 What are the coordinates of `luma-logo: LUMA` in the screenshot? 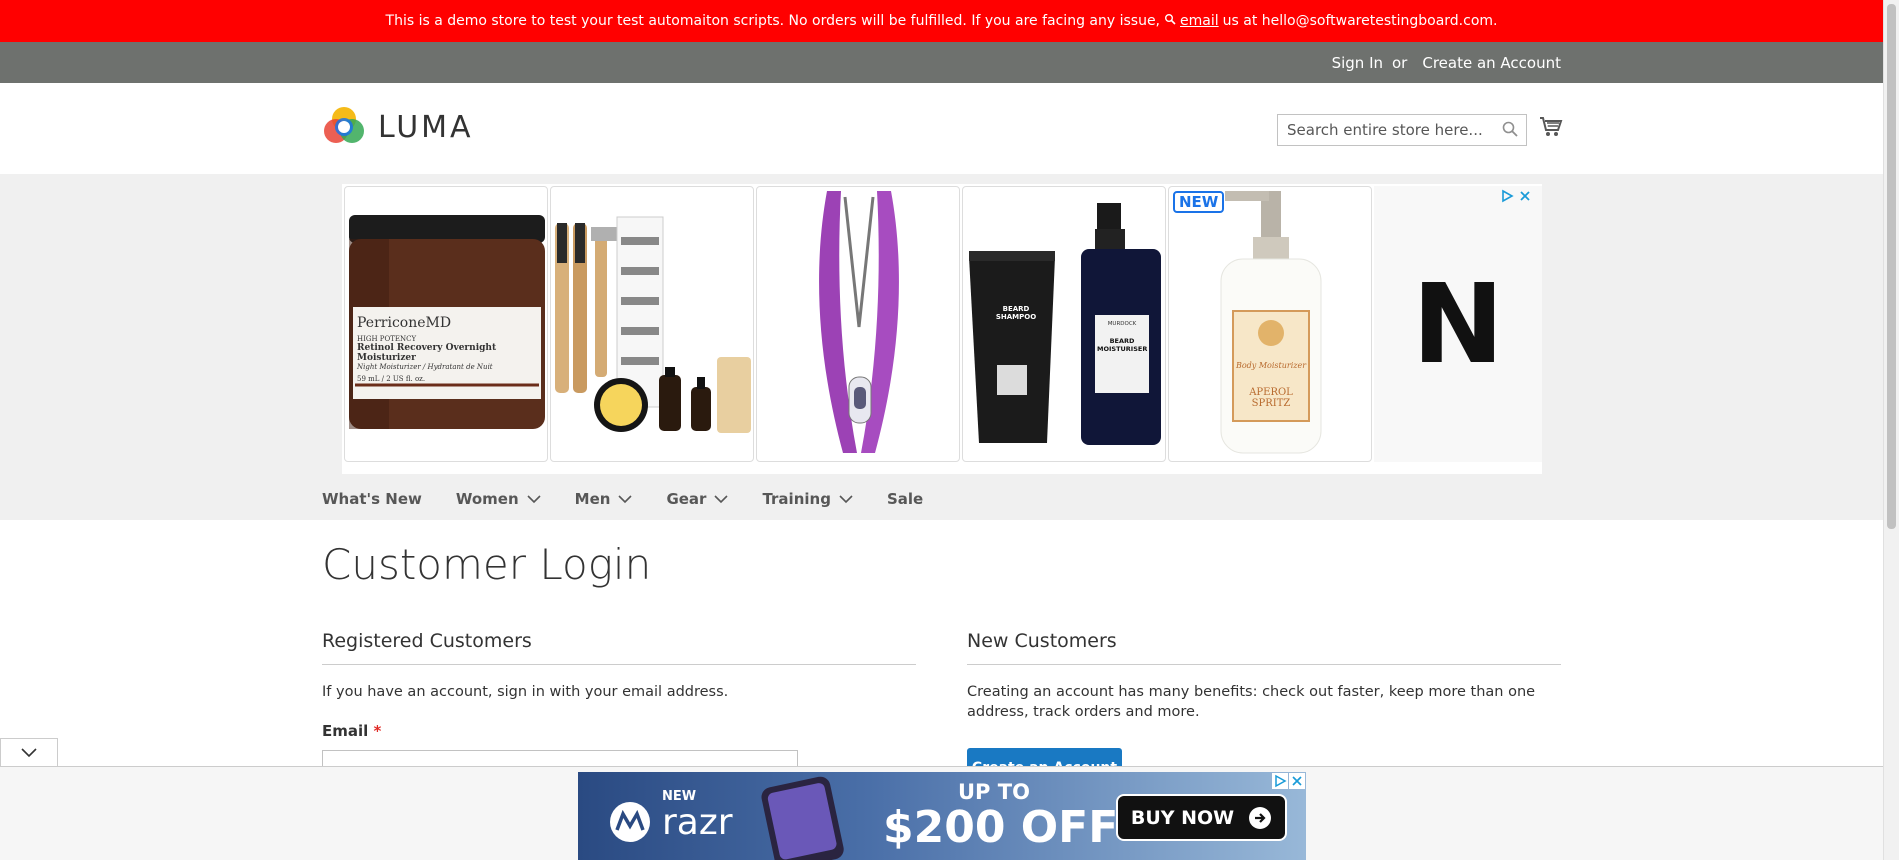 It's located at (398, 127).